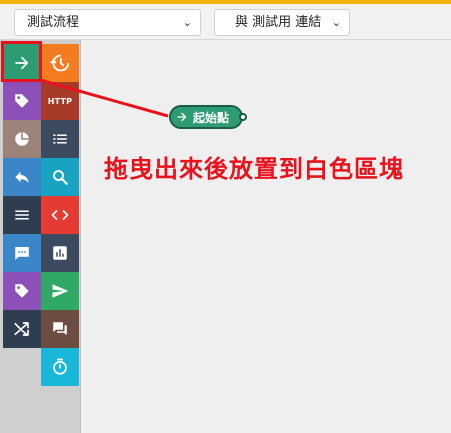 This screenshot has height=433, width=451. I want to click on output-port, so click(243, 117).